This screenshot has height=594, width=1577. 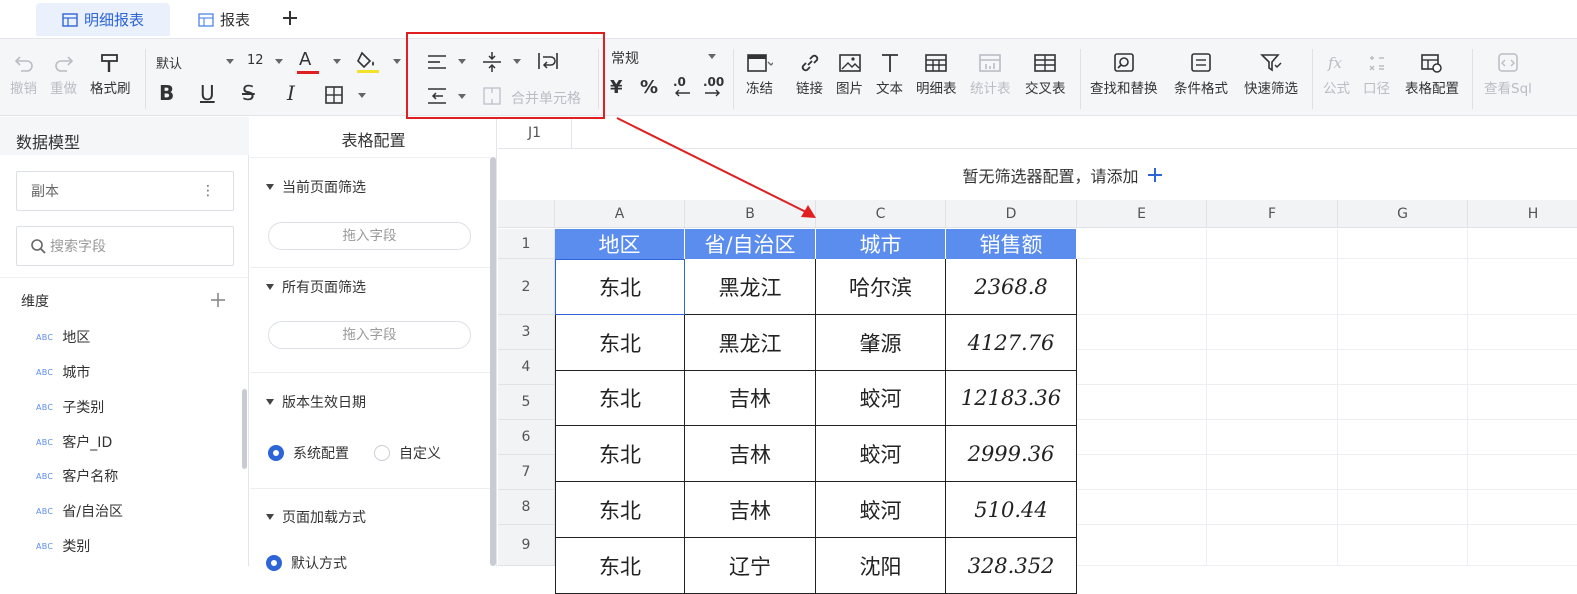 What do you see at coordinates (1011, 398) in the screenshot?
I see `table-cell: 12183.36` at bounding box center [1011, 398].